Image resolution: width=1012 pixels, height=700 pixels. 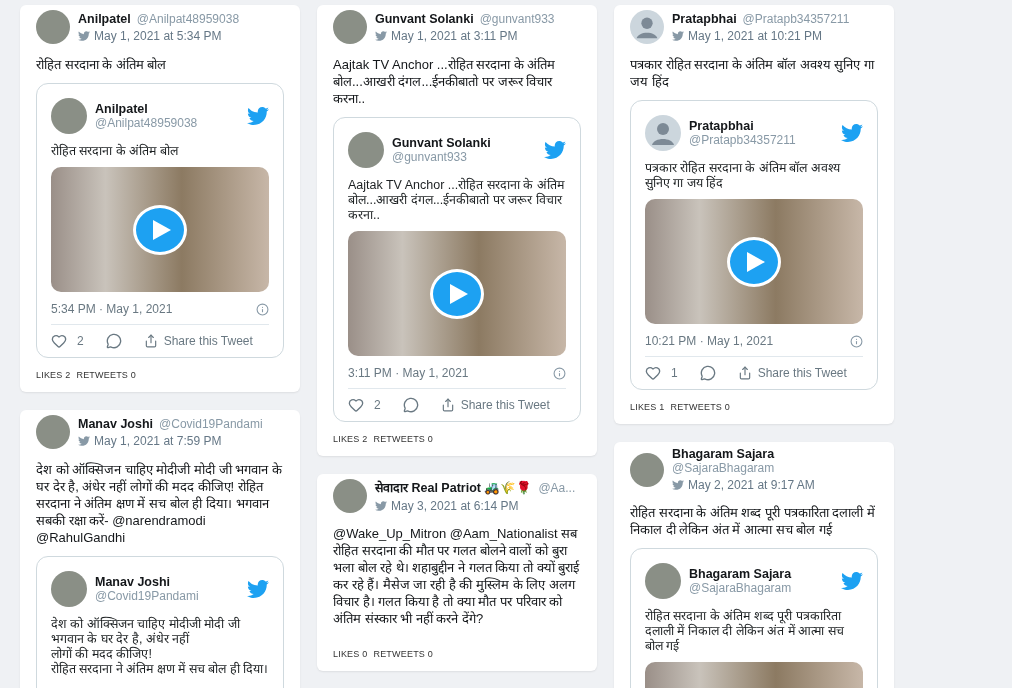 What do you see at coordinates (755, 35) in the screenshot?
I see `tweet-date: May 1, 2021 at 10:21 PM` at bounding box center [755, 35].